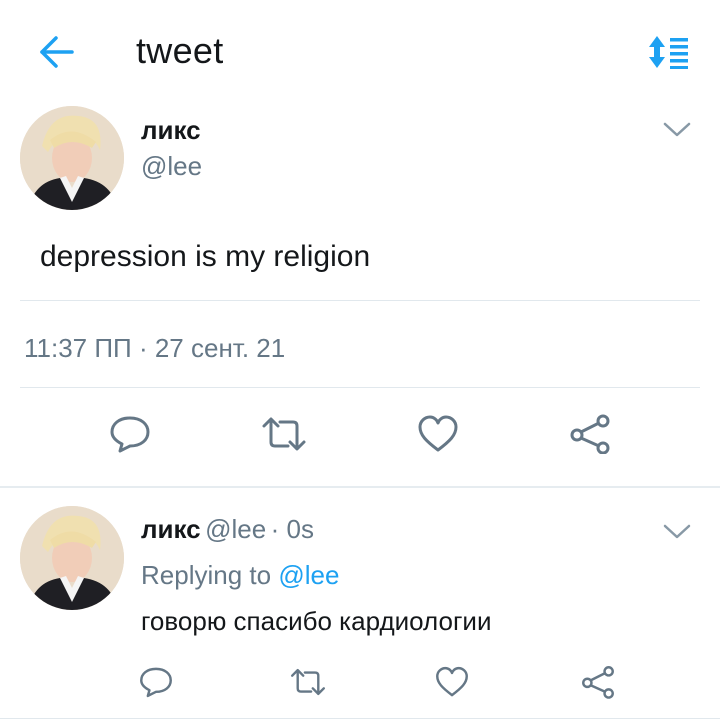  What do you see at coordinates (180, 50) in the screenshot?
I see `page-title: tweet` at bounding box center [180, 50].